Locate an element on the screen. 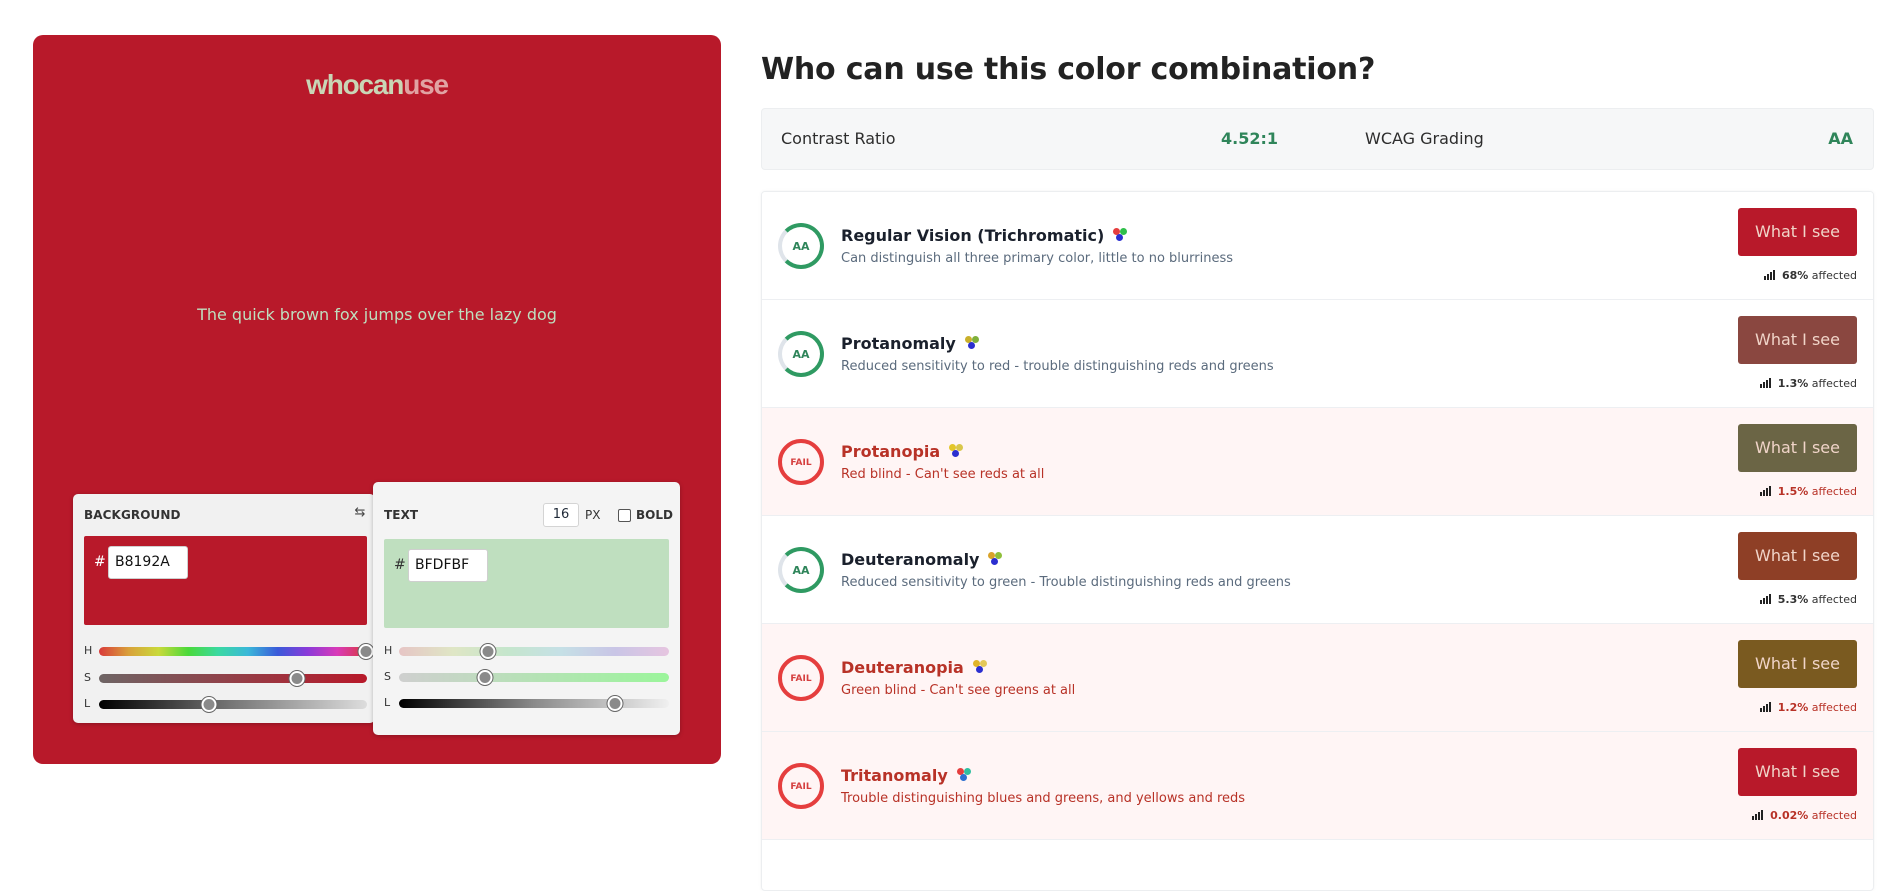 The height and width of the screenshot is (891, 1890). text-saturation-slider: S is located at coordinates (526, 677).